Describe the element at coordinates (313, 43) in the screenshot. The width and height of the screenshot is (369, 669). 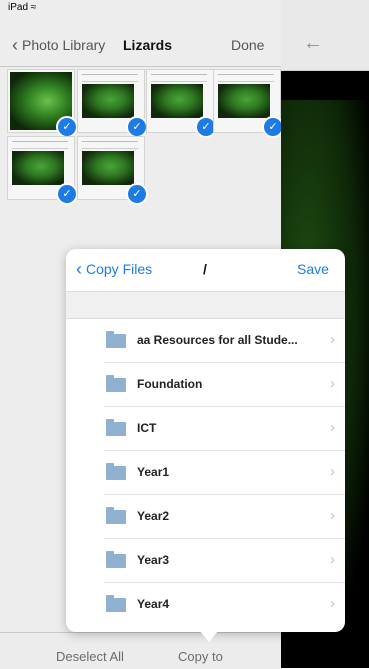
I see `arrow-left-icon: ←` at that location.